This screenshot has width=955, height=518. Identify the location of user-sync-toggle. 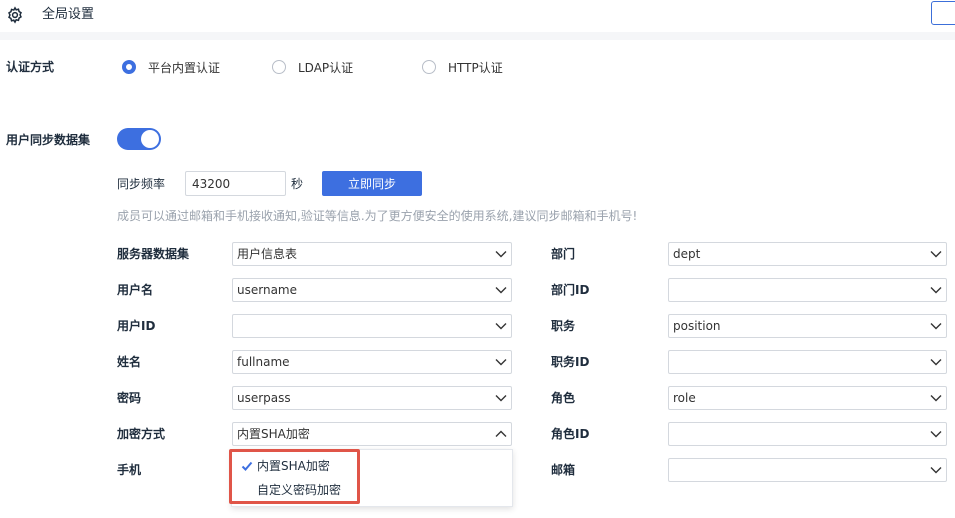
(139, 139).